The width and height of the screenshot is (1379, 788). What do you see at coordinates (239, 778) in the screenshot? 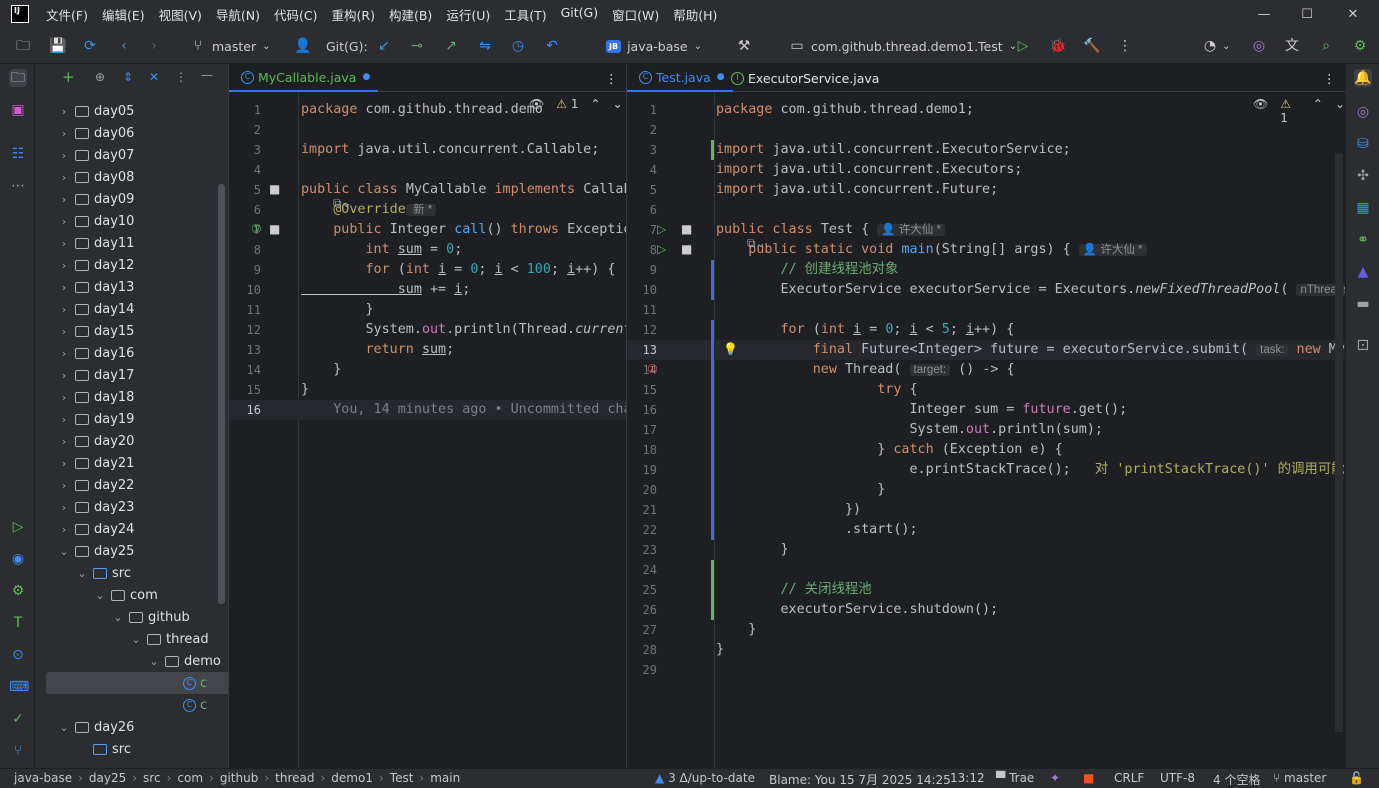
I see `breadcrumb-item: github` at bounding box center [239, 778].